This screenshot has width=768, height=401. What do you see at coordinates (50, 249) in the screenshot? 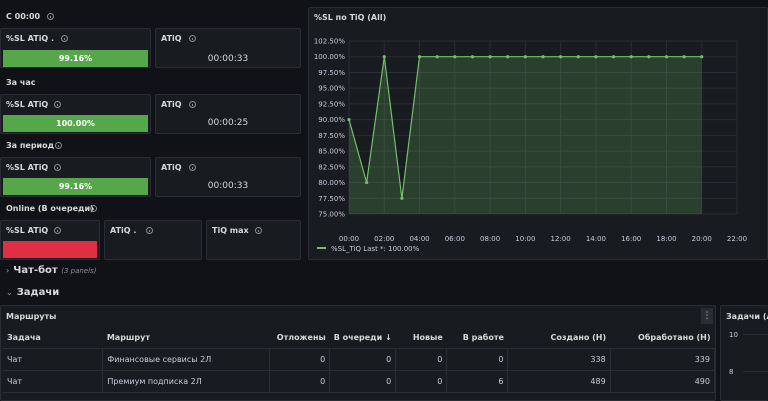
I see `sl-value-bar` at bounding box center [50, 249].